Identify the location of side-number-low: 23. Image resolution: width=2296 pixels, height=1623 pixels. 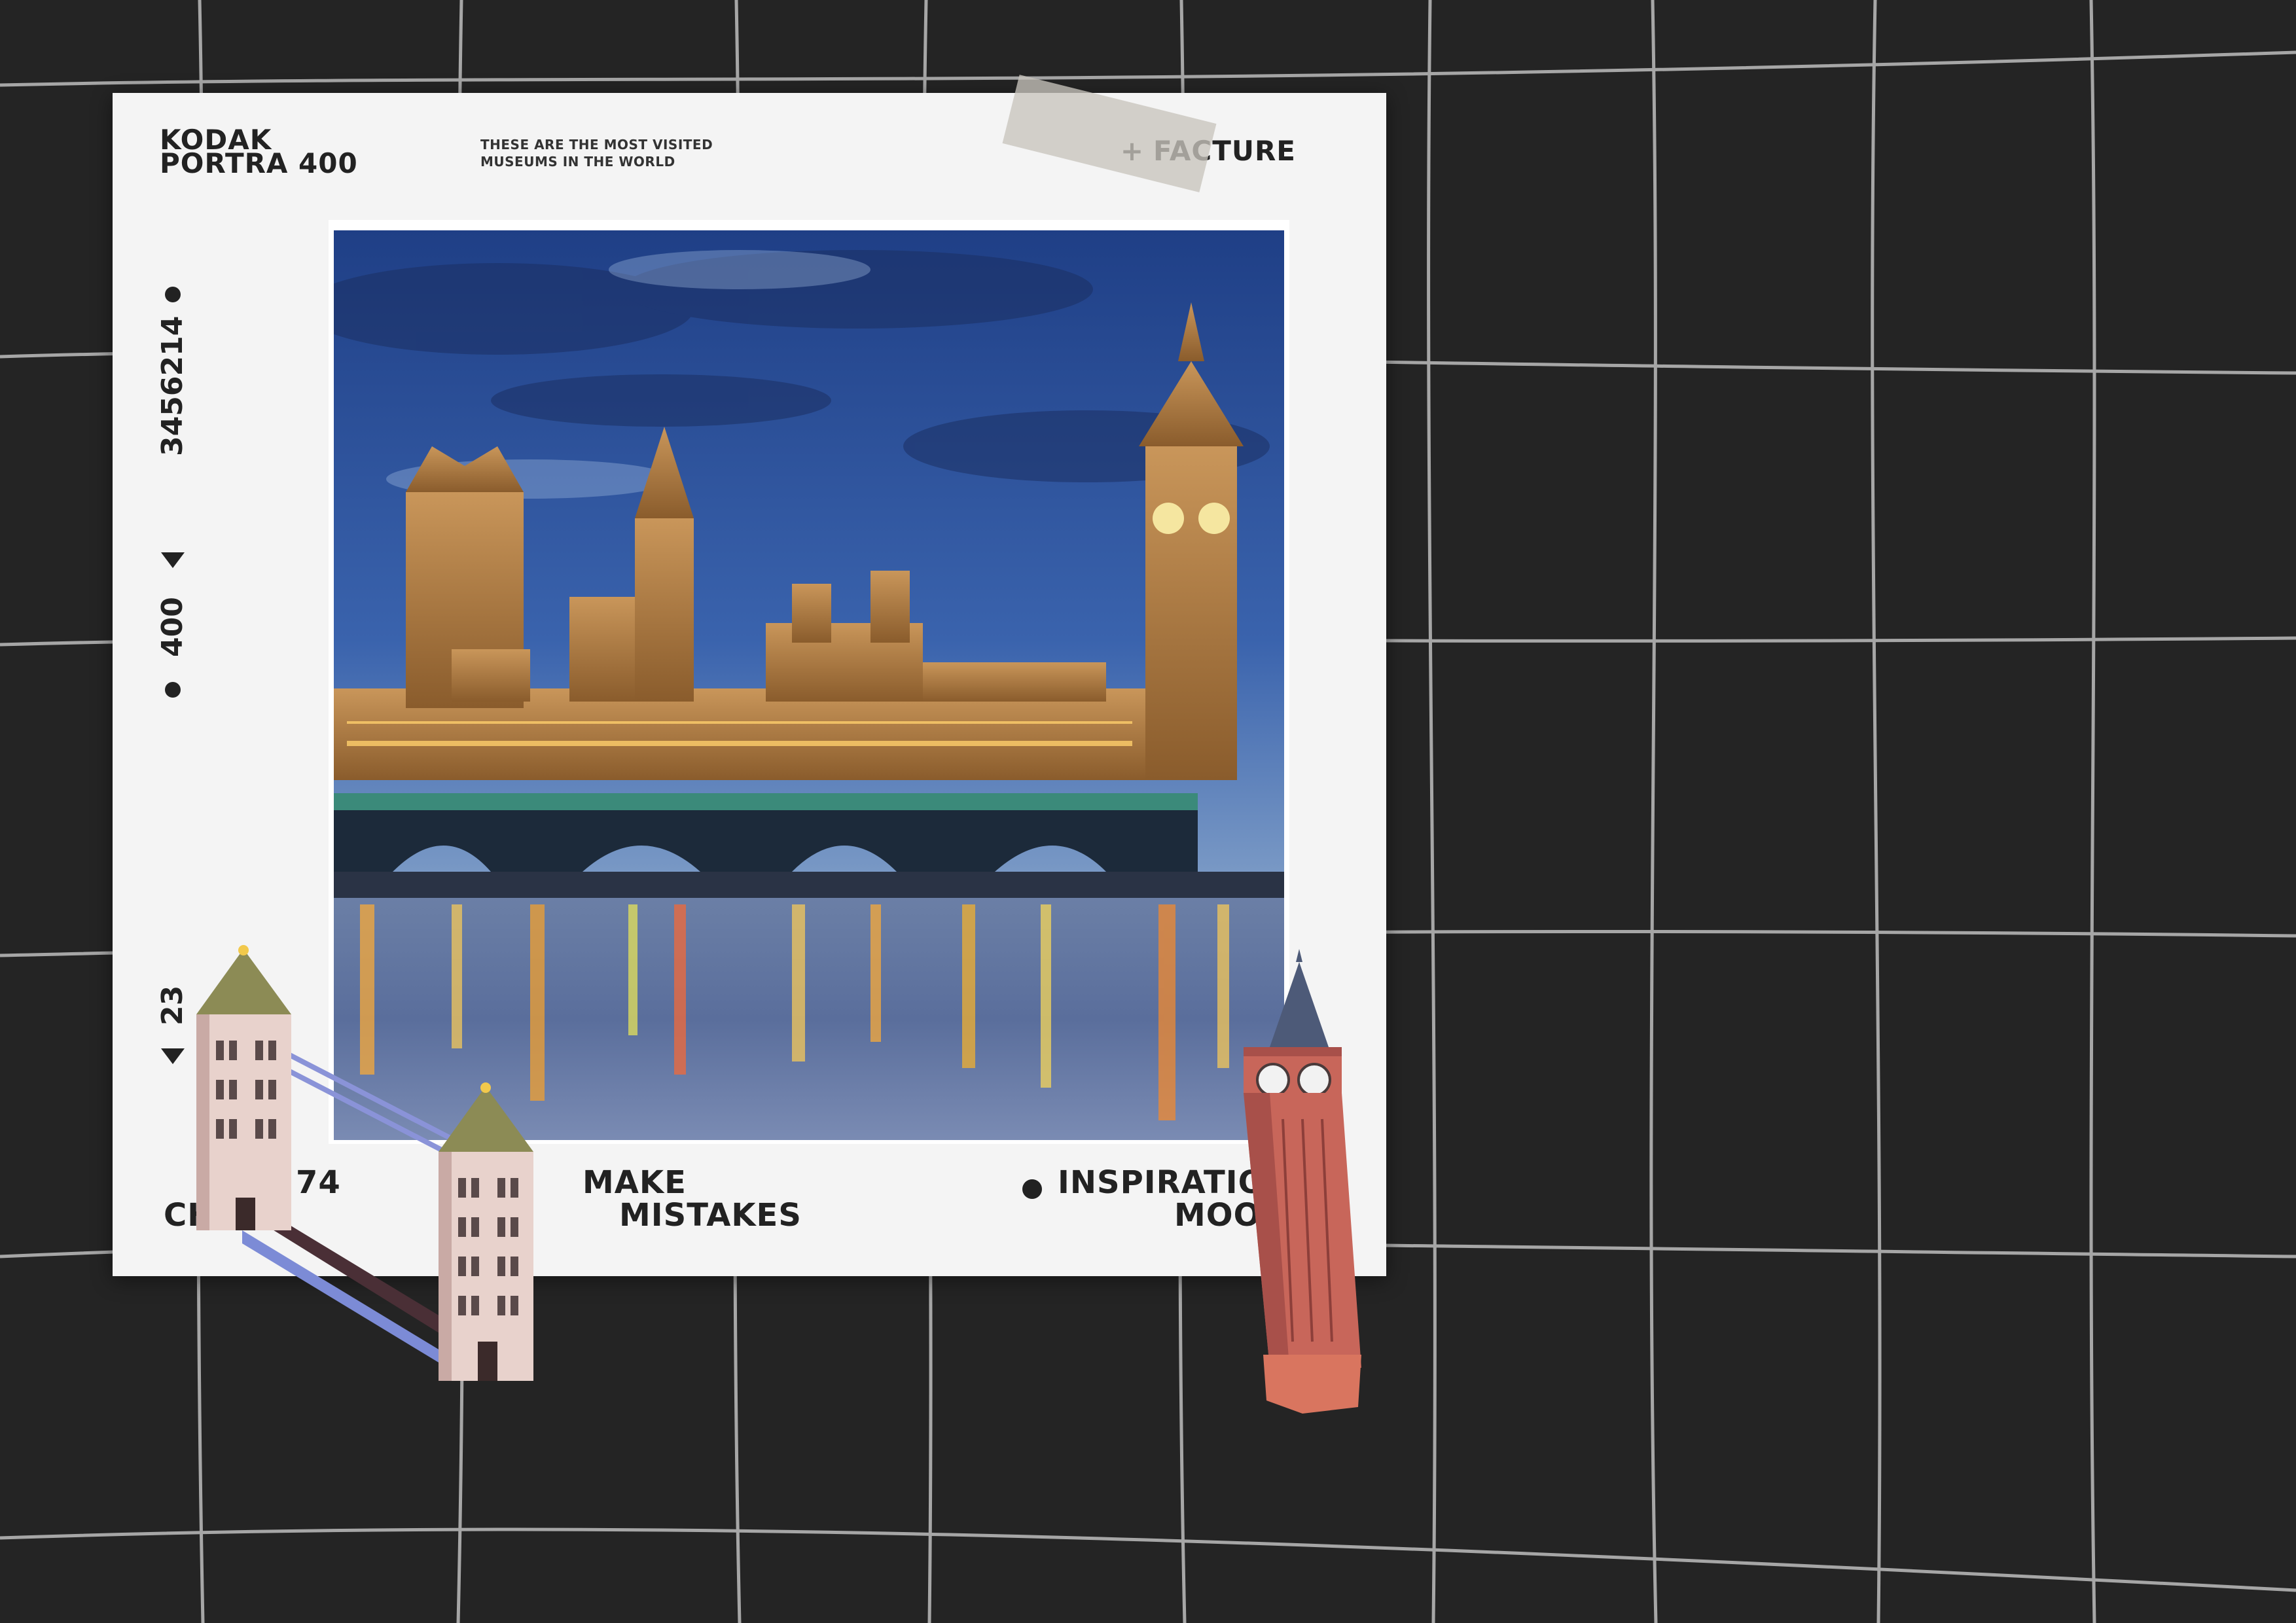
(172, 1005).